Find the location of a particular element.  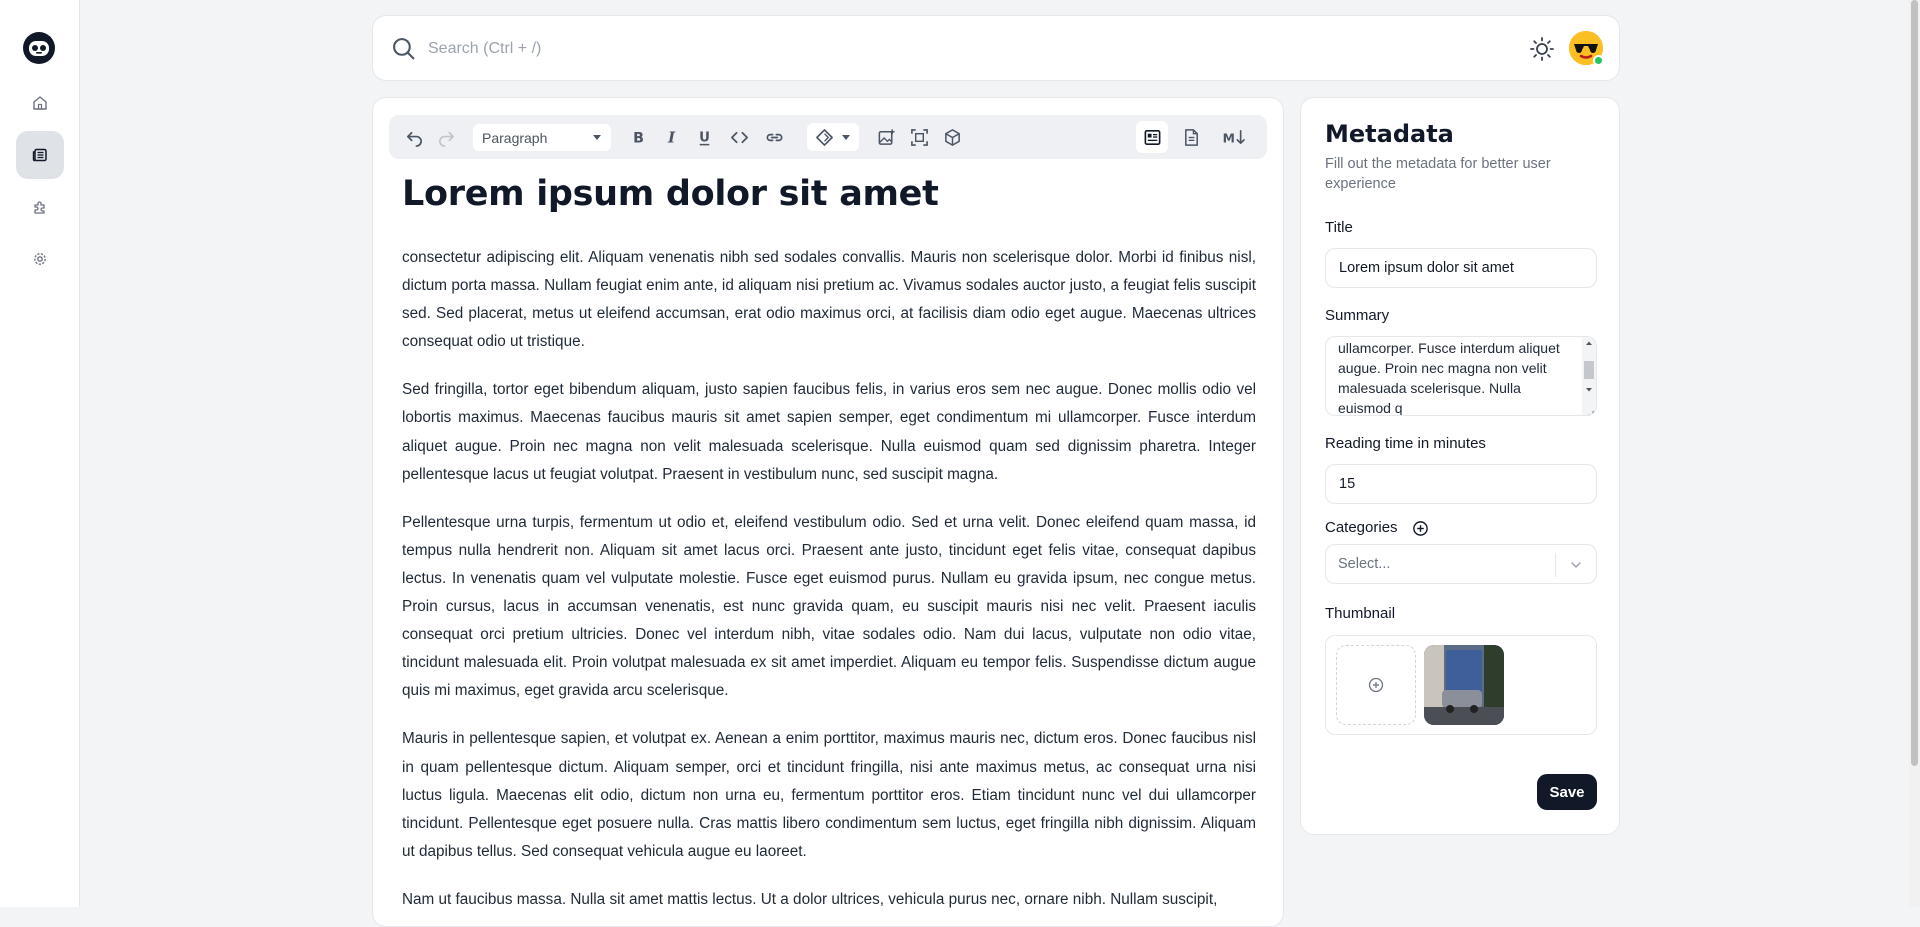

undo-button is located at coordinates (414, 137).